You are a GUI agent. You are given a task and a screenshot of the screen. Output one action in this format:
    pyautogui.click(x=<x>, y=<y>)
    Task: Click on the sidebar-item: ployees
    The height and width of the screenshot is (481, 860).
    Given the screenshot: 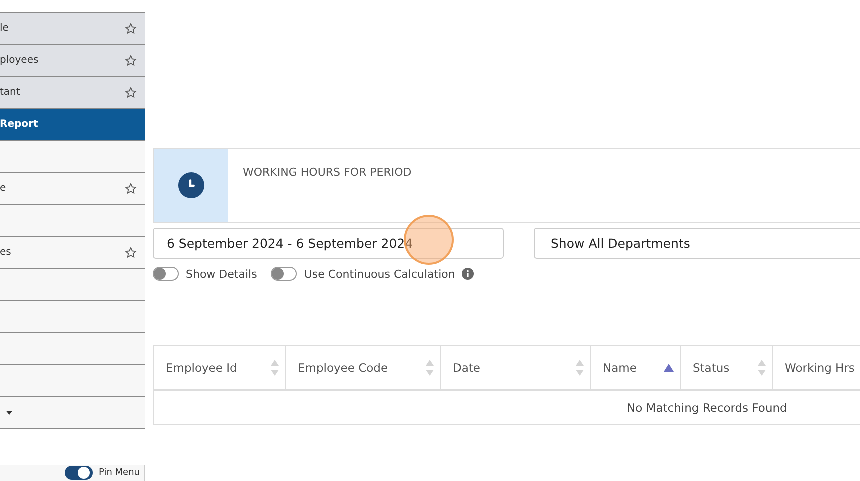 What is the action you would take?
    pyautogui.click(x=72, y=61)
    